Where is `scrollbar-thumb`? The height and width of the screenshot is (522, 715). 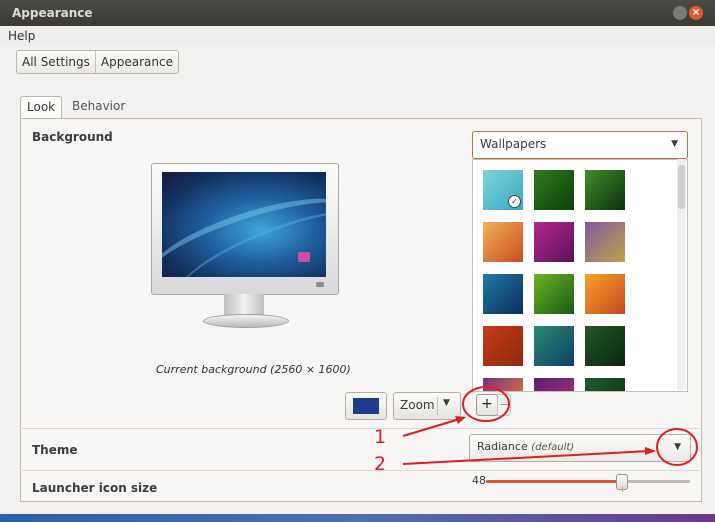 scrollbar-thumb is located at coordinates (681, 187).